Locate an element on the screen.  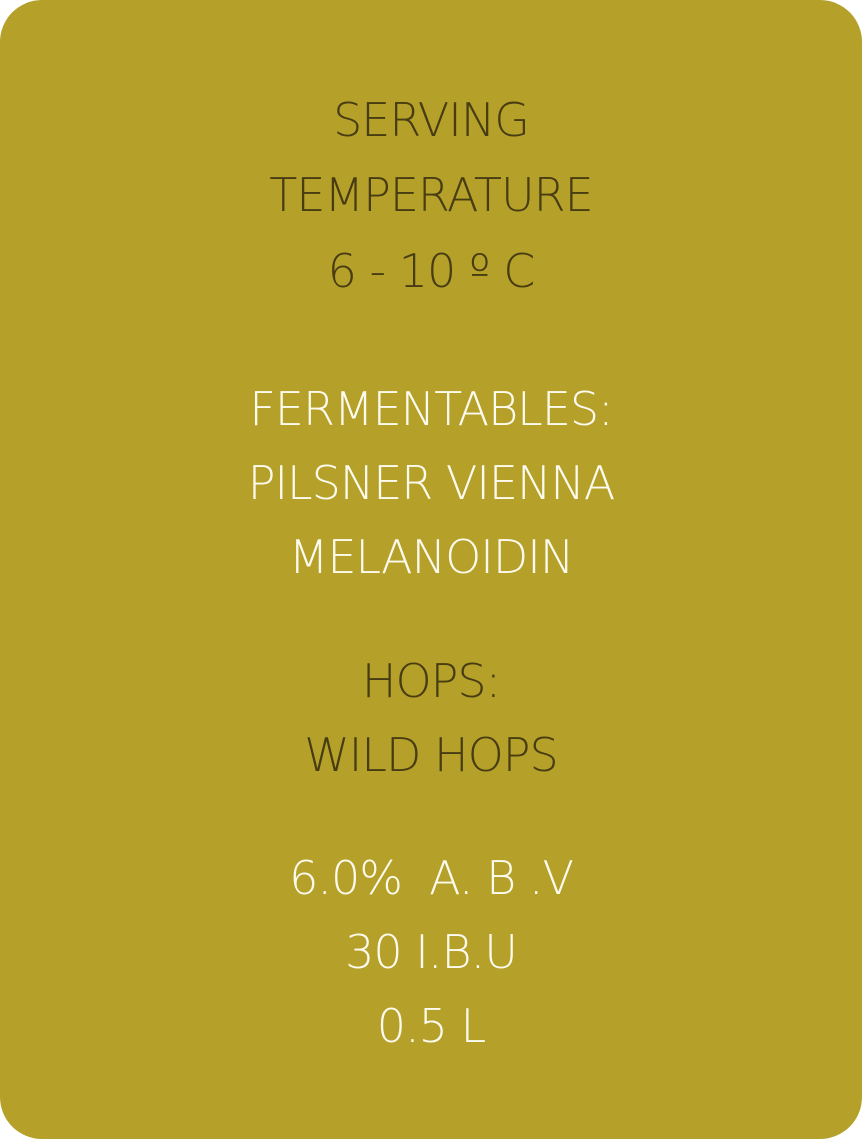
fermentables-line1: PILSNER VIENNA is located at coordinates (431, 483).